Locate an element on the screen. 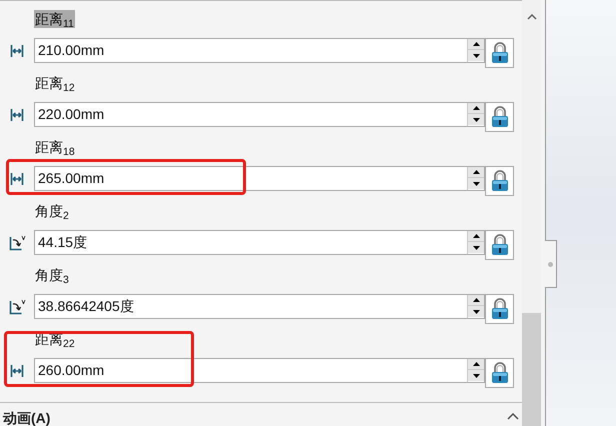 The height and width of the screenshot is (426, 616). value-field: 44.15度 is located at coordinates (259, 242).